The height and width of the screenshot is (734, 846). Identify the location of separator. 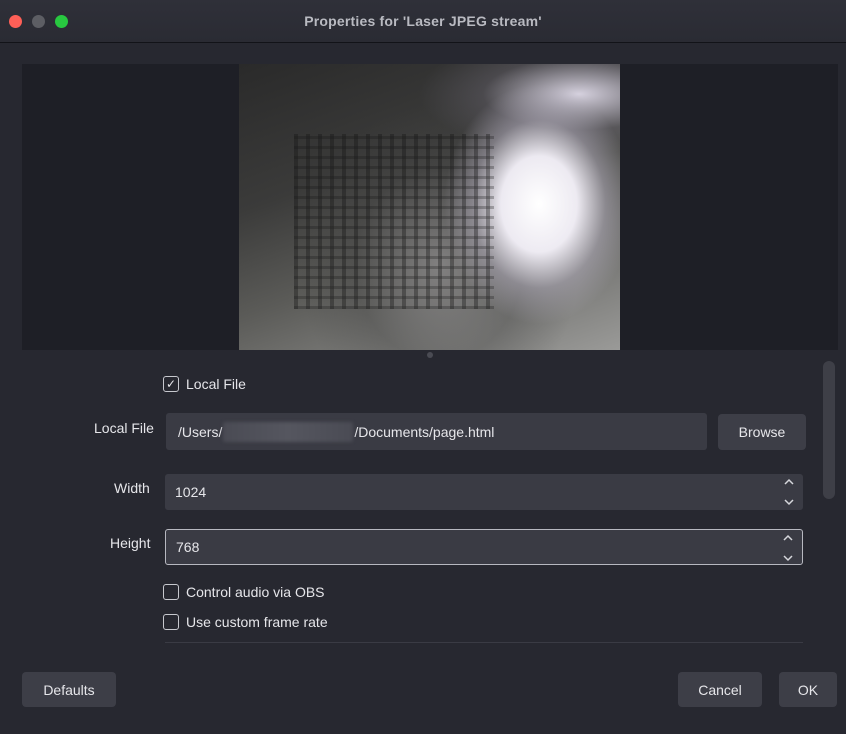
(484, 642).